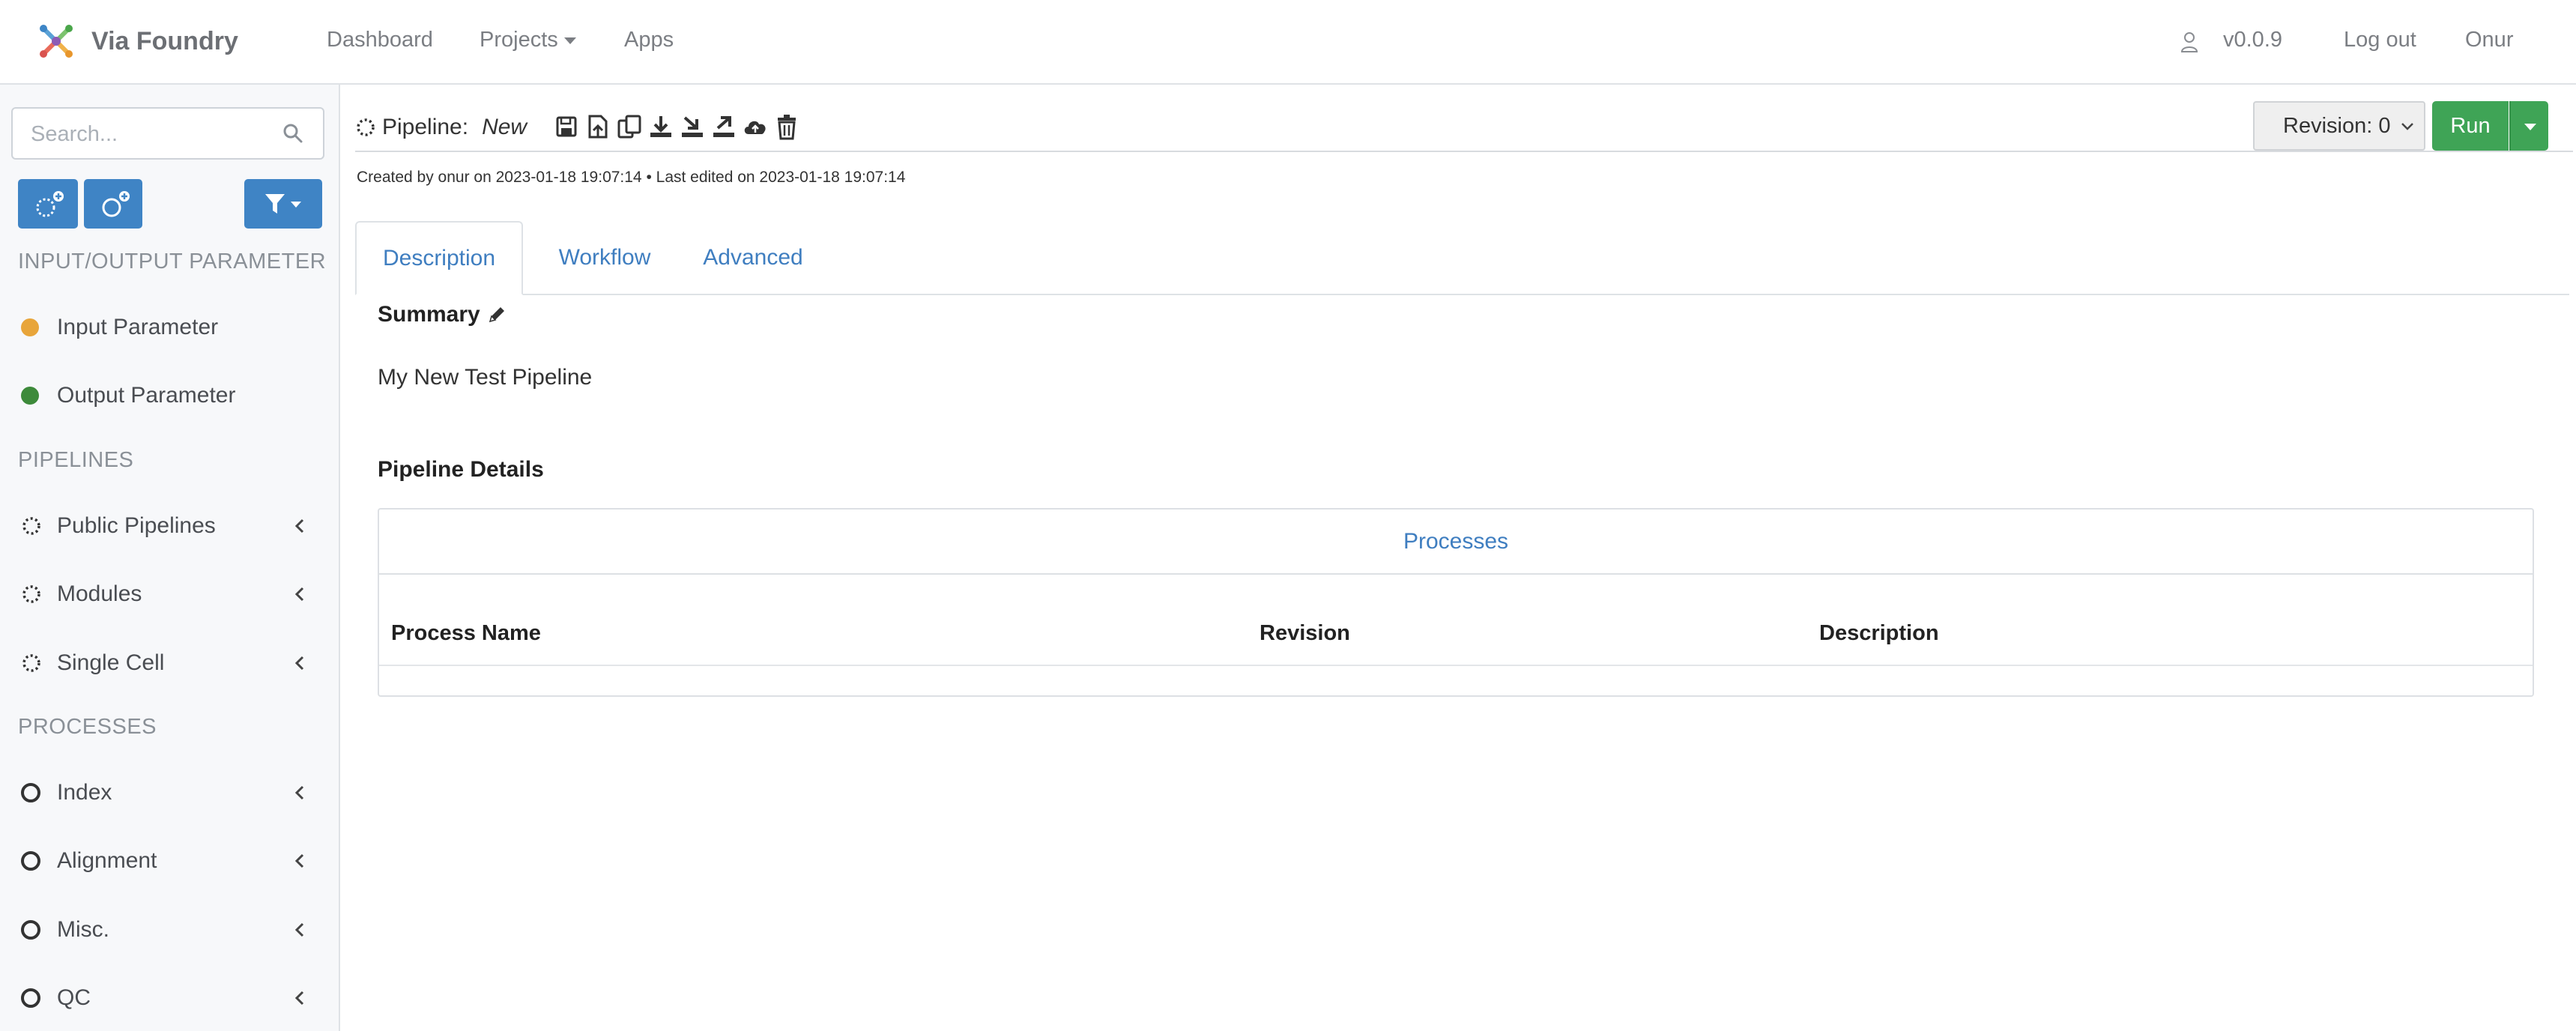  What do you see at coordinates (2252, 40) in the screenshot?
I see `version-label: v0.0.9` at bounding box center [2252, 40].